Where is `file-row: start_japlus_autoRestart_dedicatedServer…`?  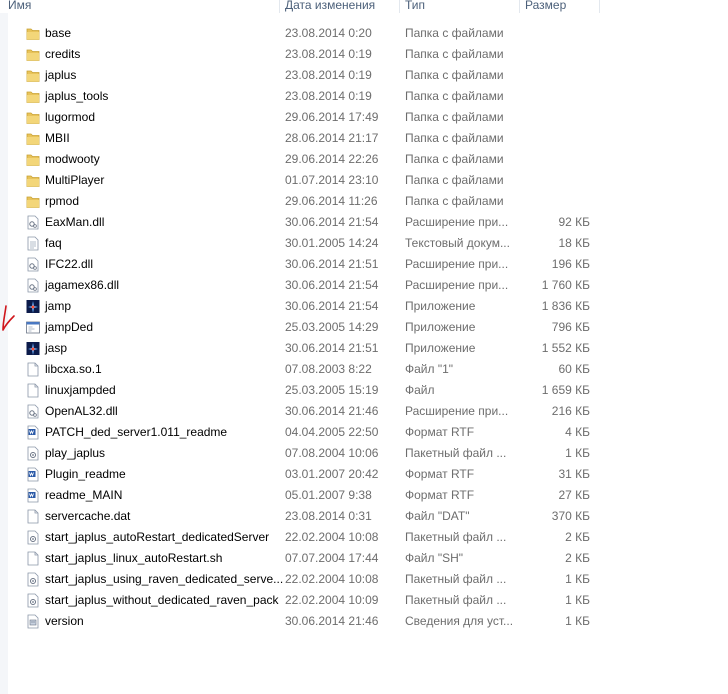
file-row: start_japlus_autoRestart_dedicatedServer… is located at coordinates (300, 537).